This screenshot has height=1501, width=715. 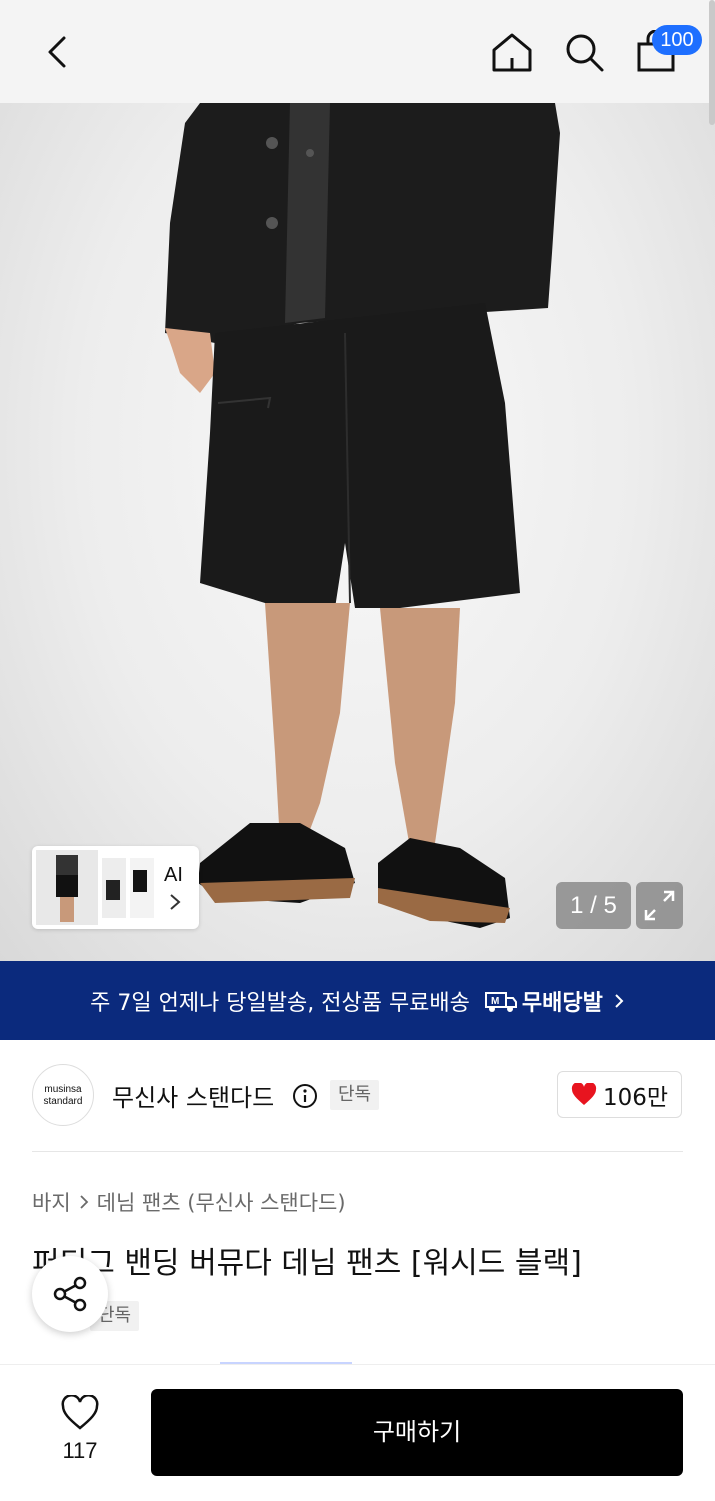 What do you see at coordinates (500, 1001) in the screenshot?
I see `delivery-truck-icon: M` at bounding box center [500, 1001].